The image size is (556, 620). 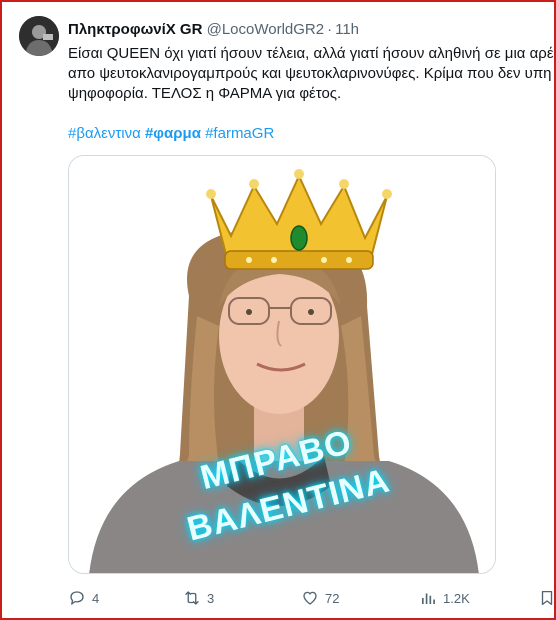 I want to click on hashtag-link: #βαλεντινα, so click(x=104, y=133).